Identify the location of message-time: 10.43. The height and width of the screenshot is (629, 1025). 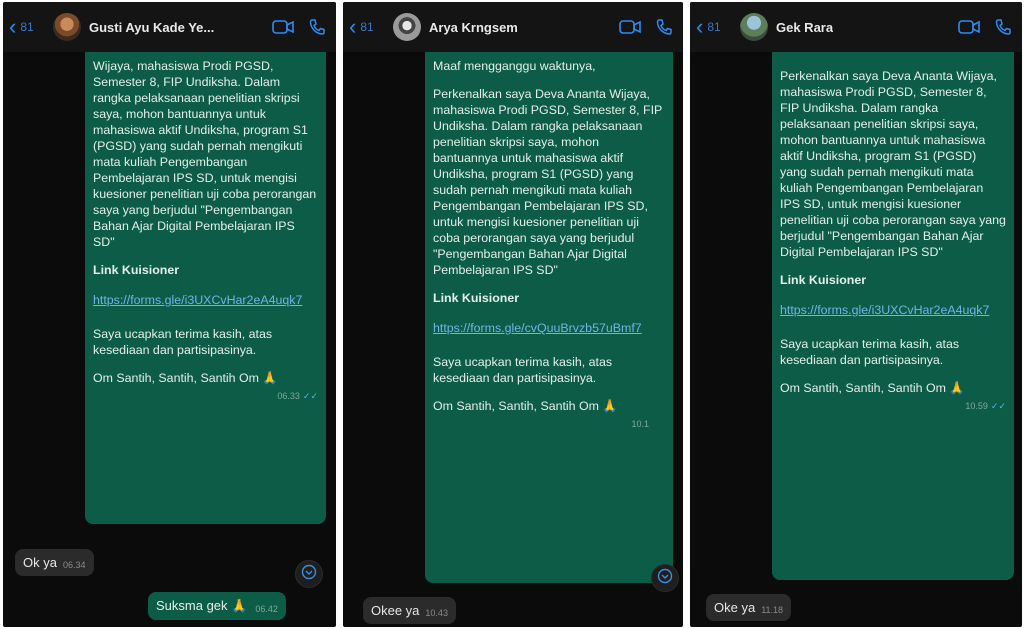
(436, 613).